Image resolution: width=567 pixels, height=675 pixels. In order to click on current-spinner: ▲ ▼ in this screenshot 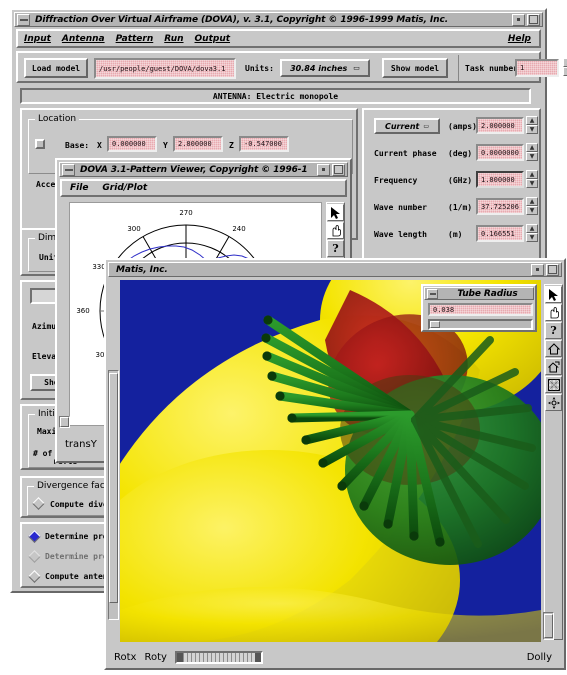, I will do `click(532, 125)`.